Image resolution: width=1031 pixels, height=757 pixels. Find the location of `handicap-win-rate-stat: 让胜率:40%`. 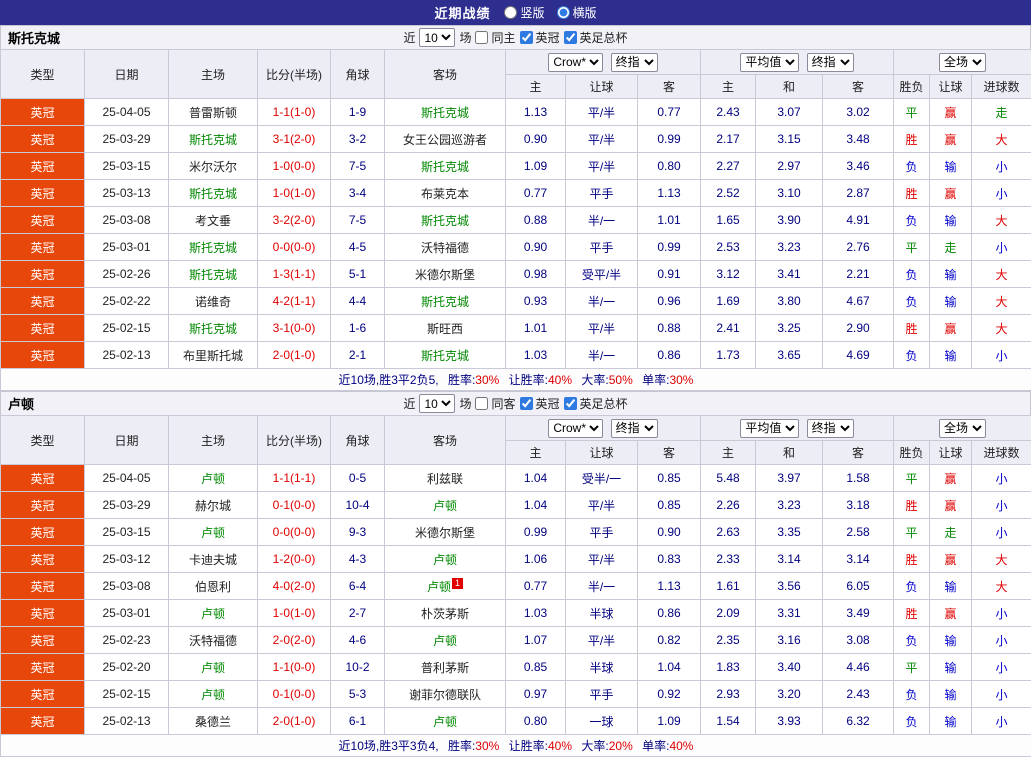

handicap-win-rate-stat: 让胜率:40% is located at coordinates (540, 380).